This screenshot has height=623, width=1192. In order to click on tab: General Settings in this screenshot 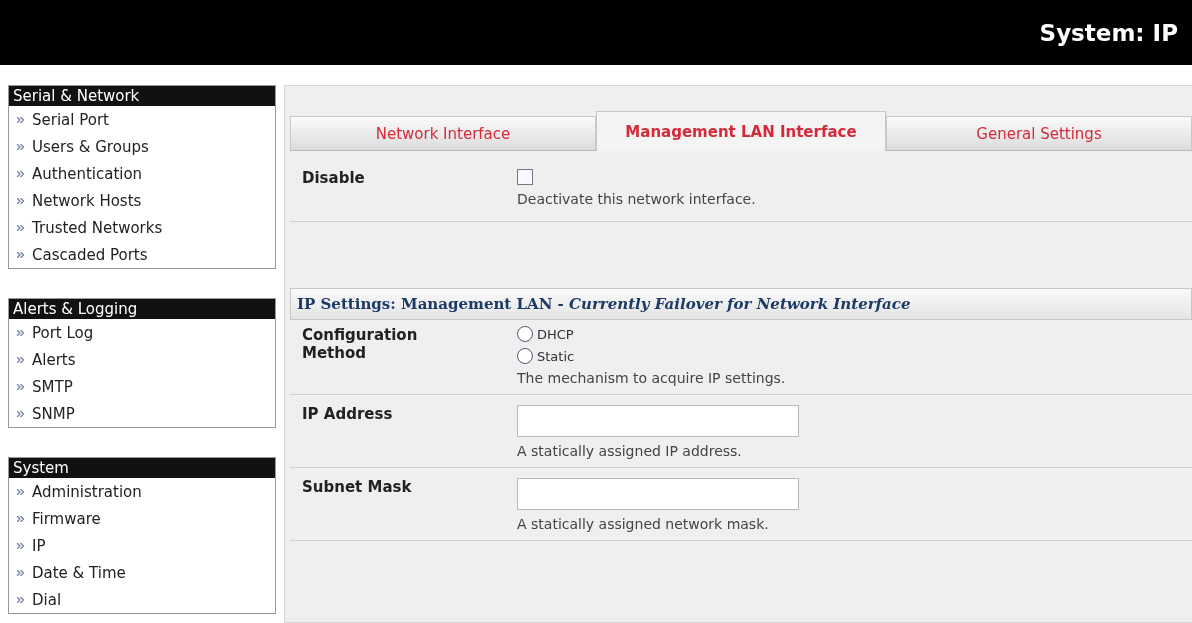, I will do `click(1039, 133)`.